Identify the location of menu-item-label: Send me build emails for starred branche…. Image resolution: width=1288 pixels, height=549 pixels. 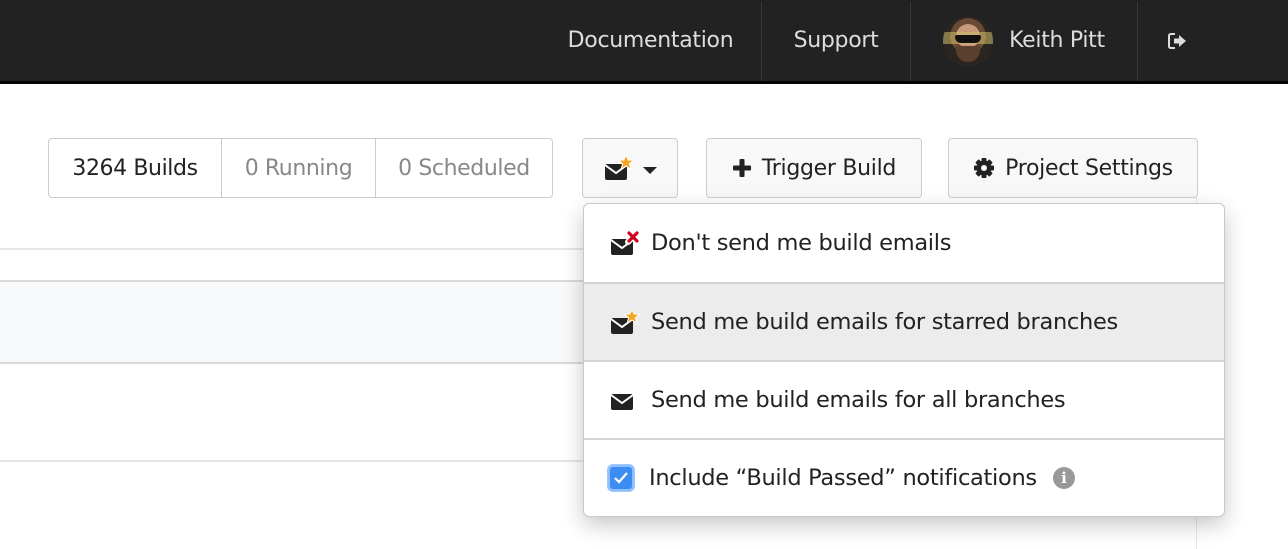
(884, 322).